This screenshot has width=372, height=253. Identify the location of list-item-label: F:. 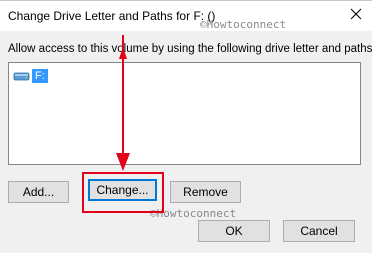
(40, 76).